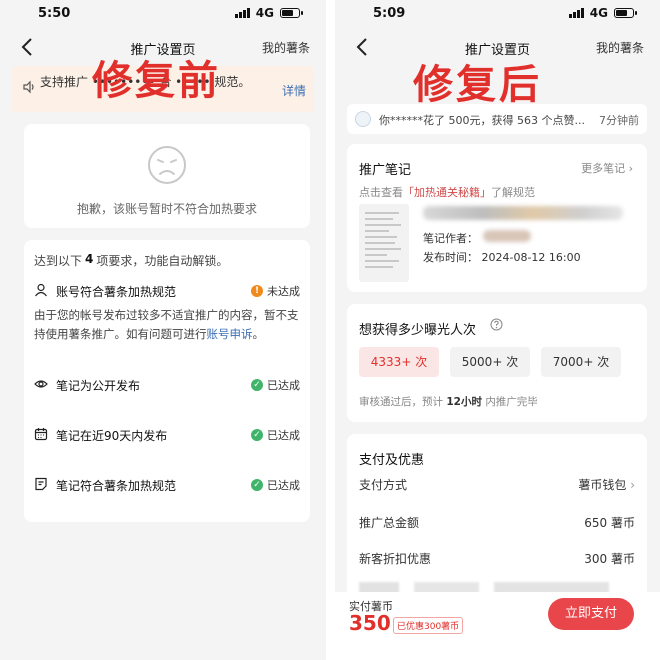 This screenshot has height=660, width=660. What do you see at coordinates (257, 291) in the screenshot?
I see `warning-icon: !` at bounding box center [257, 291].